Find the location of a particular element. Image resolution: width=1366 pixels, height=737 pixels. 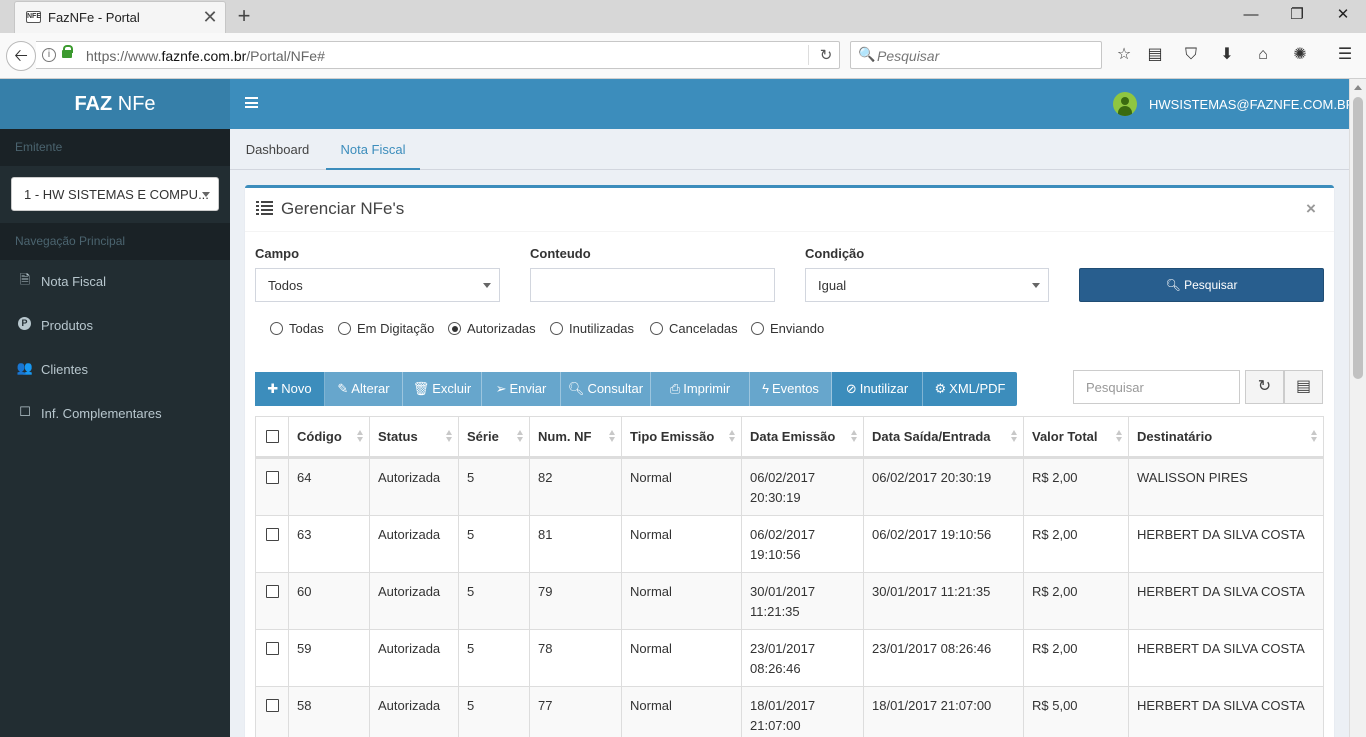

col-header-data-emissao: Data Emissão is located at coordinates (803, 436).